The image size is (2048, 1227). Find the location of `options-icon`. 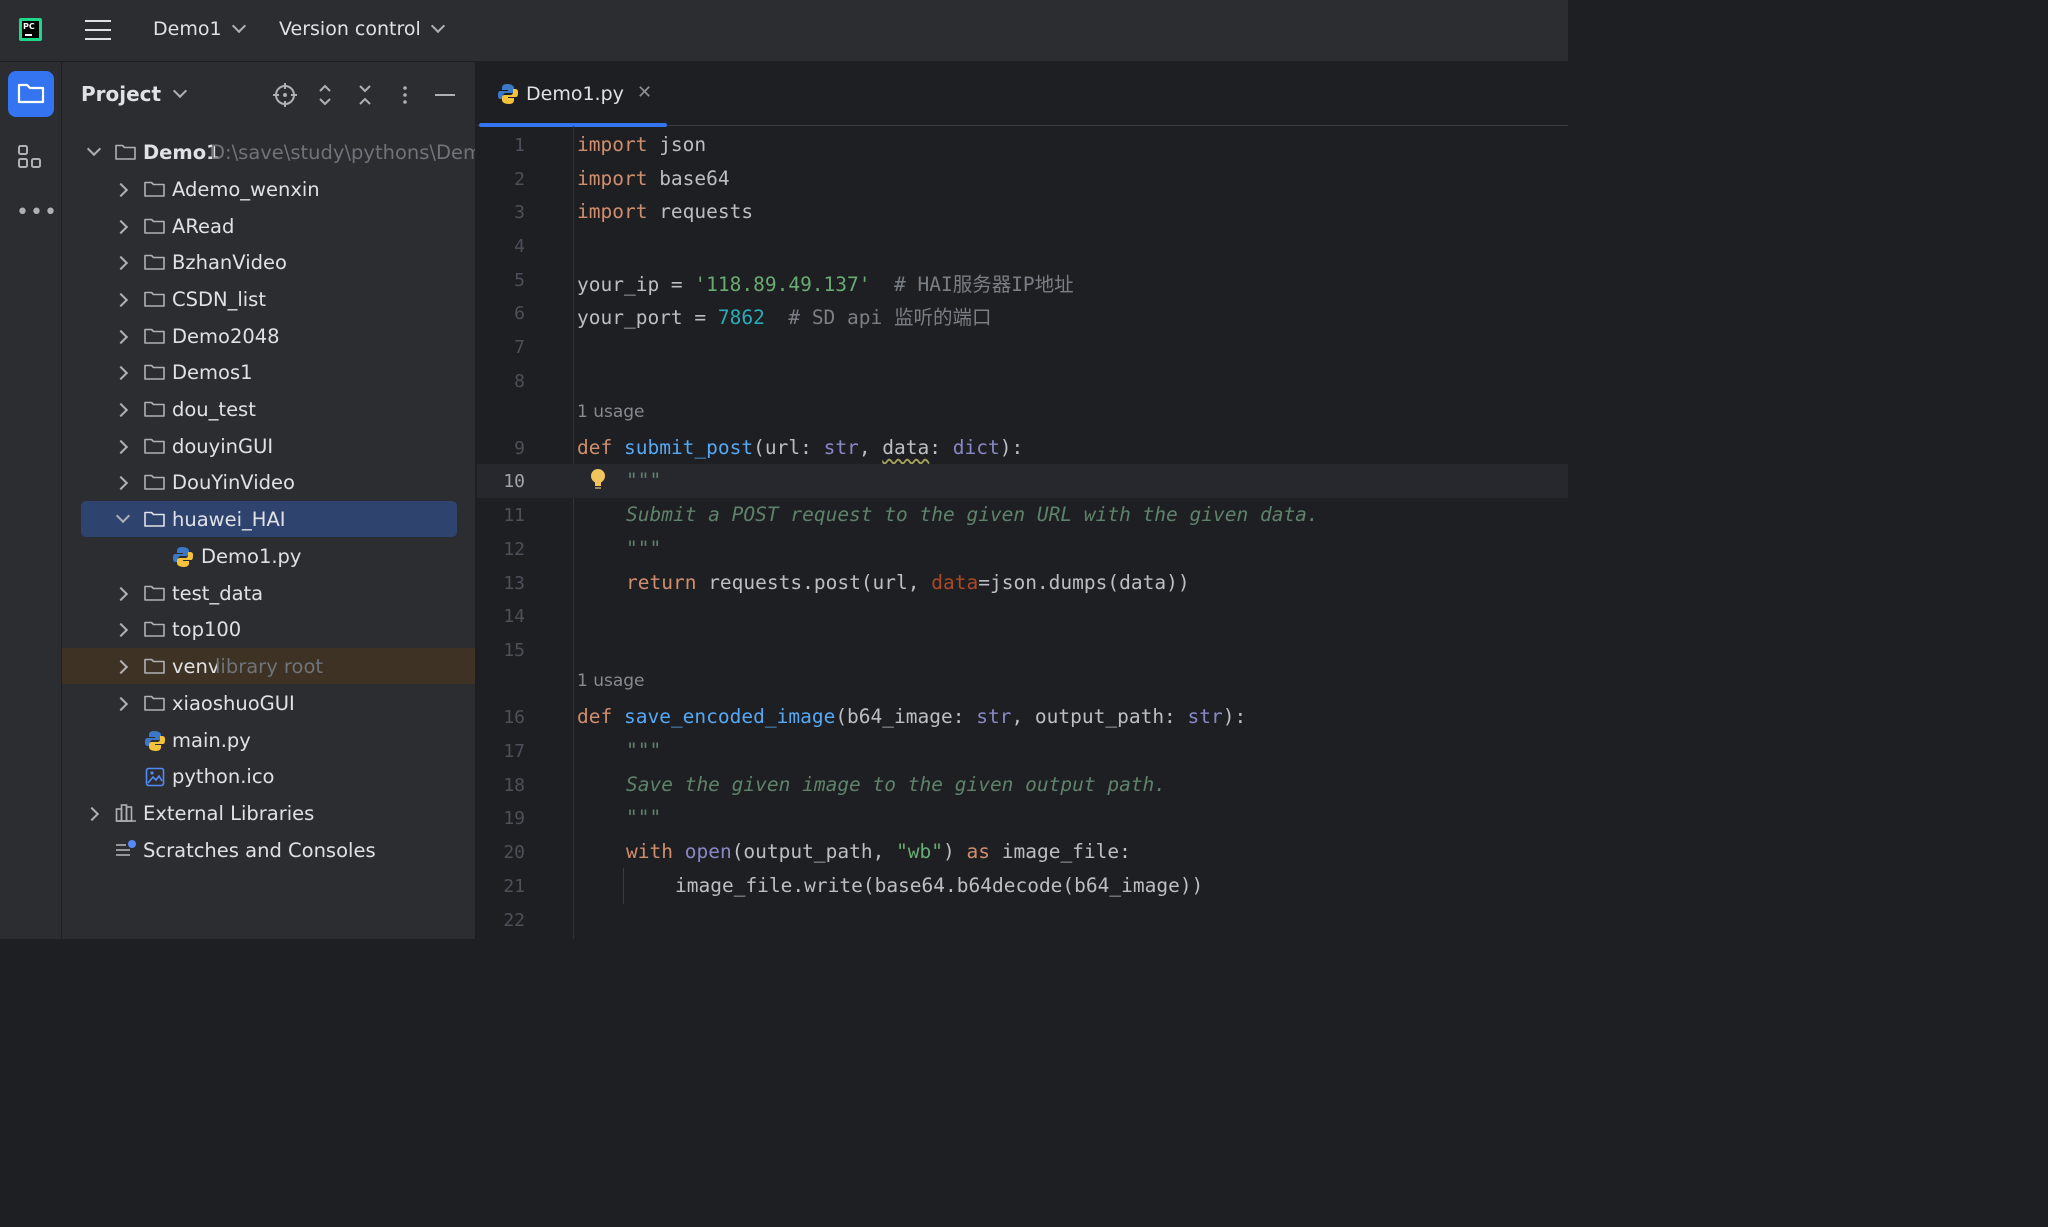

options-icon is located at coordinates (405, 95).